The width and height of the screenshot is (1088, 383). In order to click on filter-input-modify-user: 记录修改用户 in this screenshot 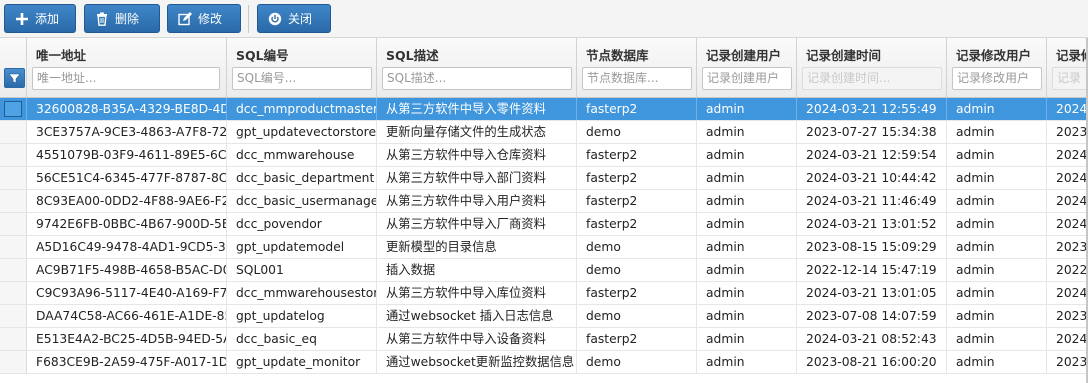, I will do `click(997, 78)`.